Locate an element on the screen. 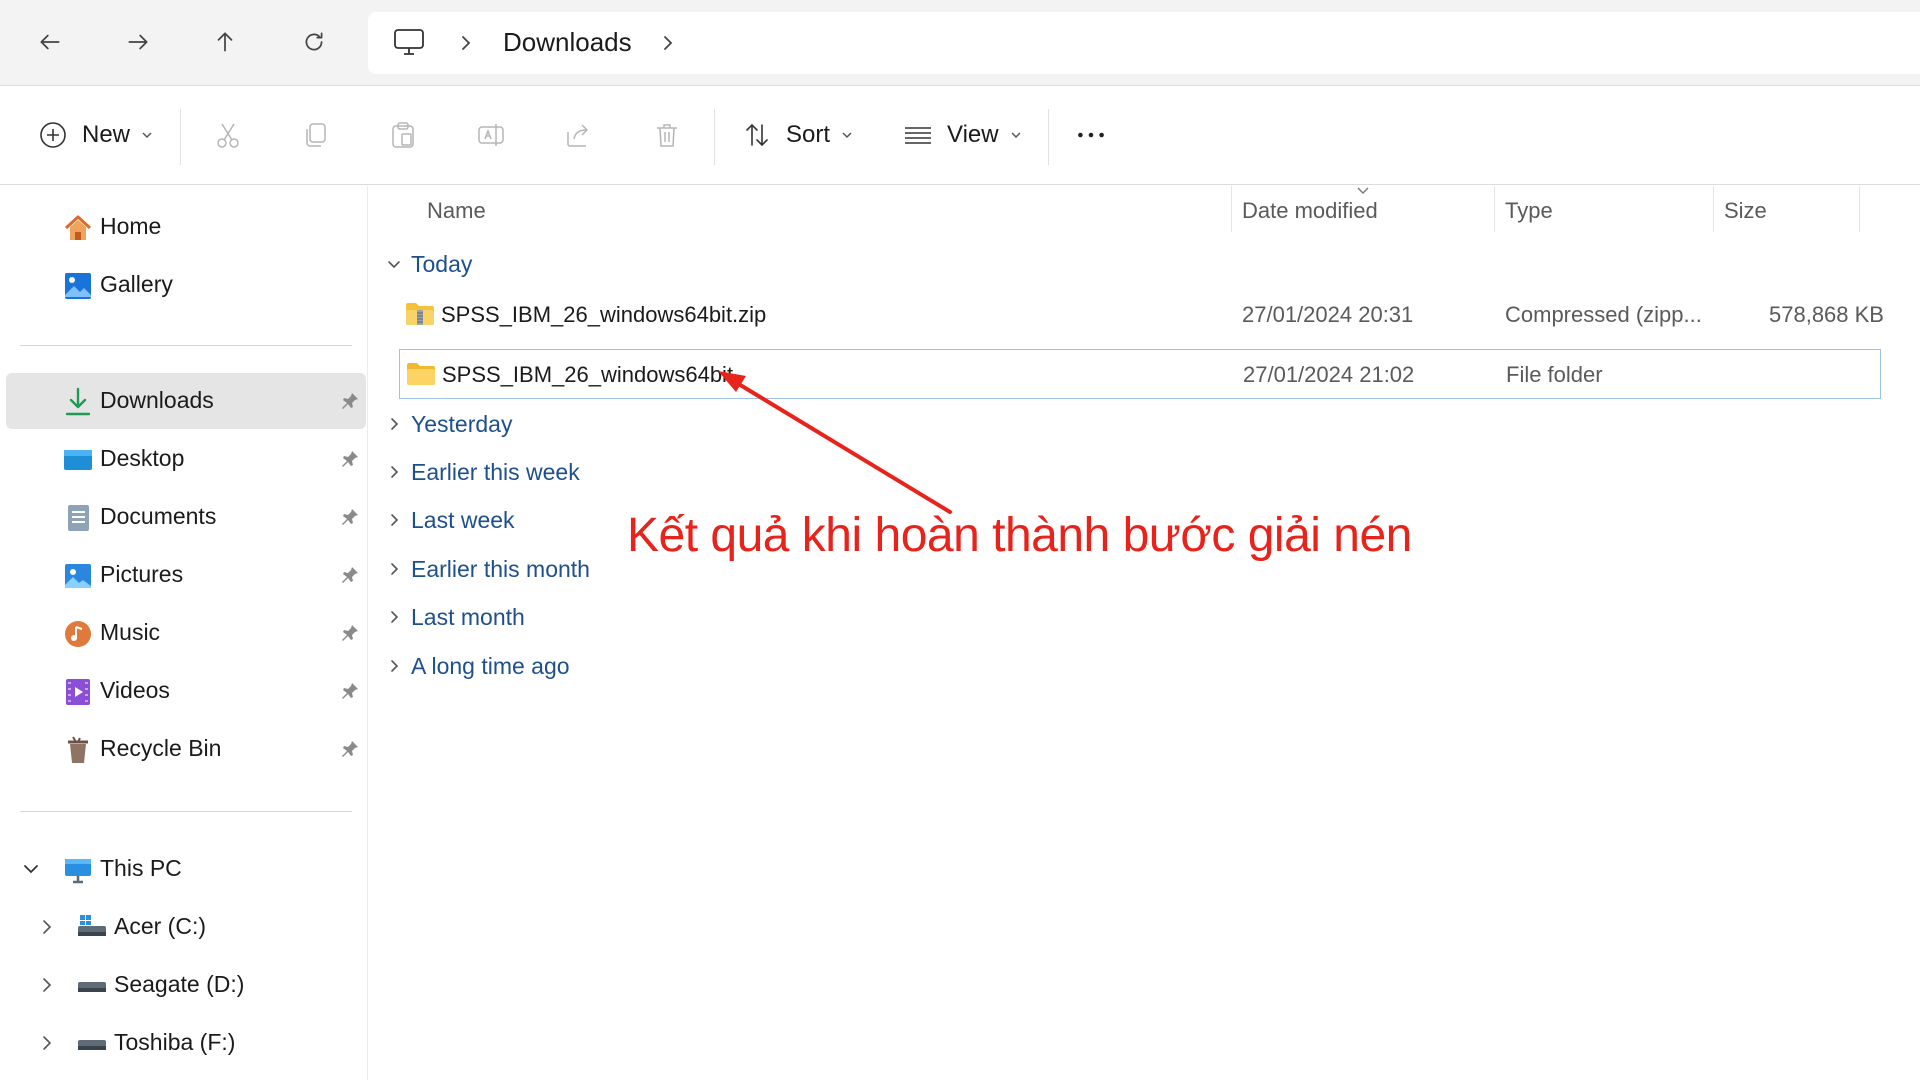  sidebar-item-drive-c: Acer (C:) is located at coordinates (186, 927).